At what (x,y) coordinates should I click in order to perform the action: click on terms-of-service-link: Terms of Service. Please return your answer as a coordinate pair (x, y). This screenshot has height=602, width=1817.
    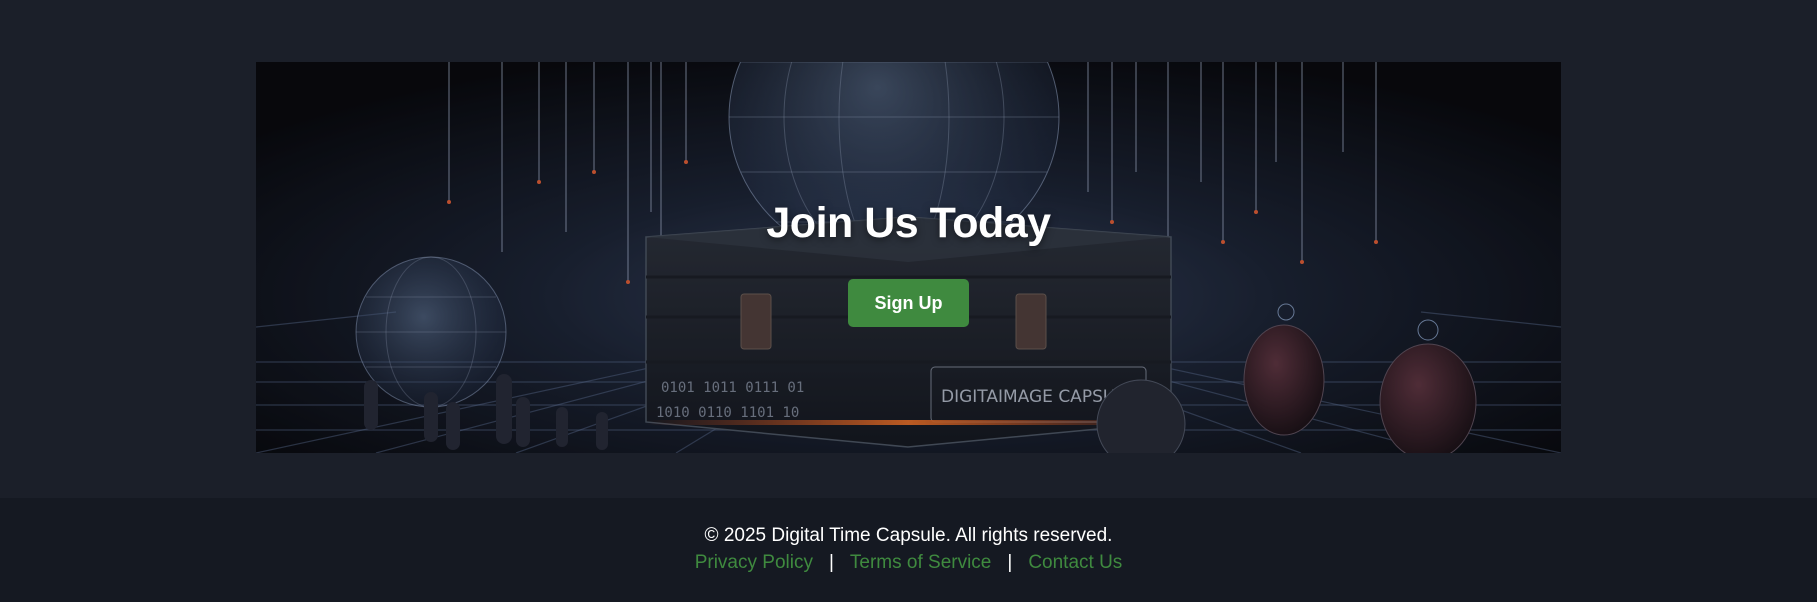
    Looking at the image, I should click on (920, 562).